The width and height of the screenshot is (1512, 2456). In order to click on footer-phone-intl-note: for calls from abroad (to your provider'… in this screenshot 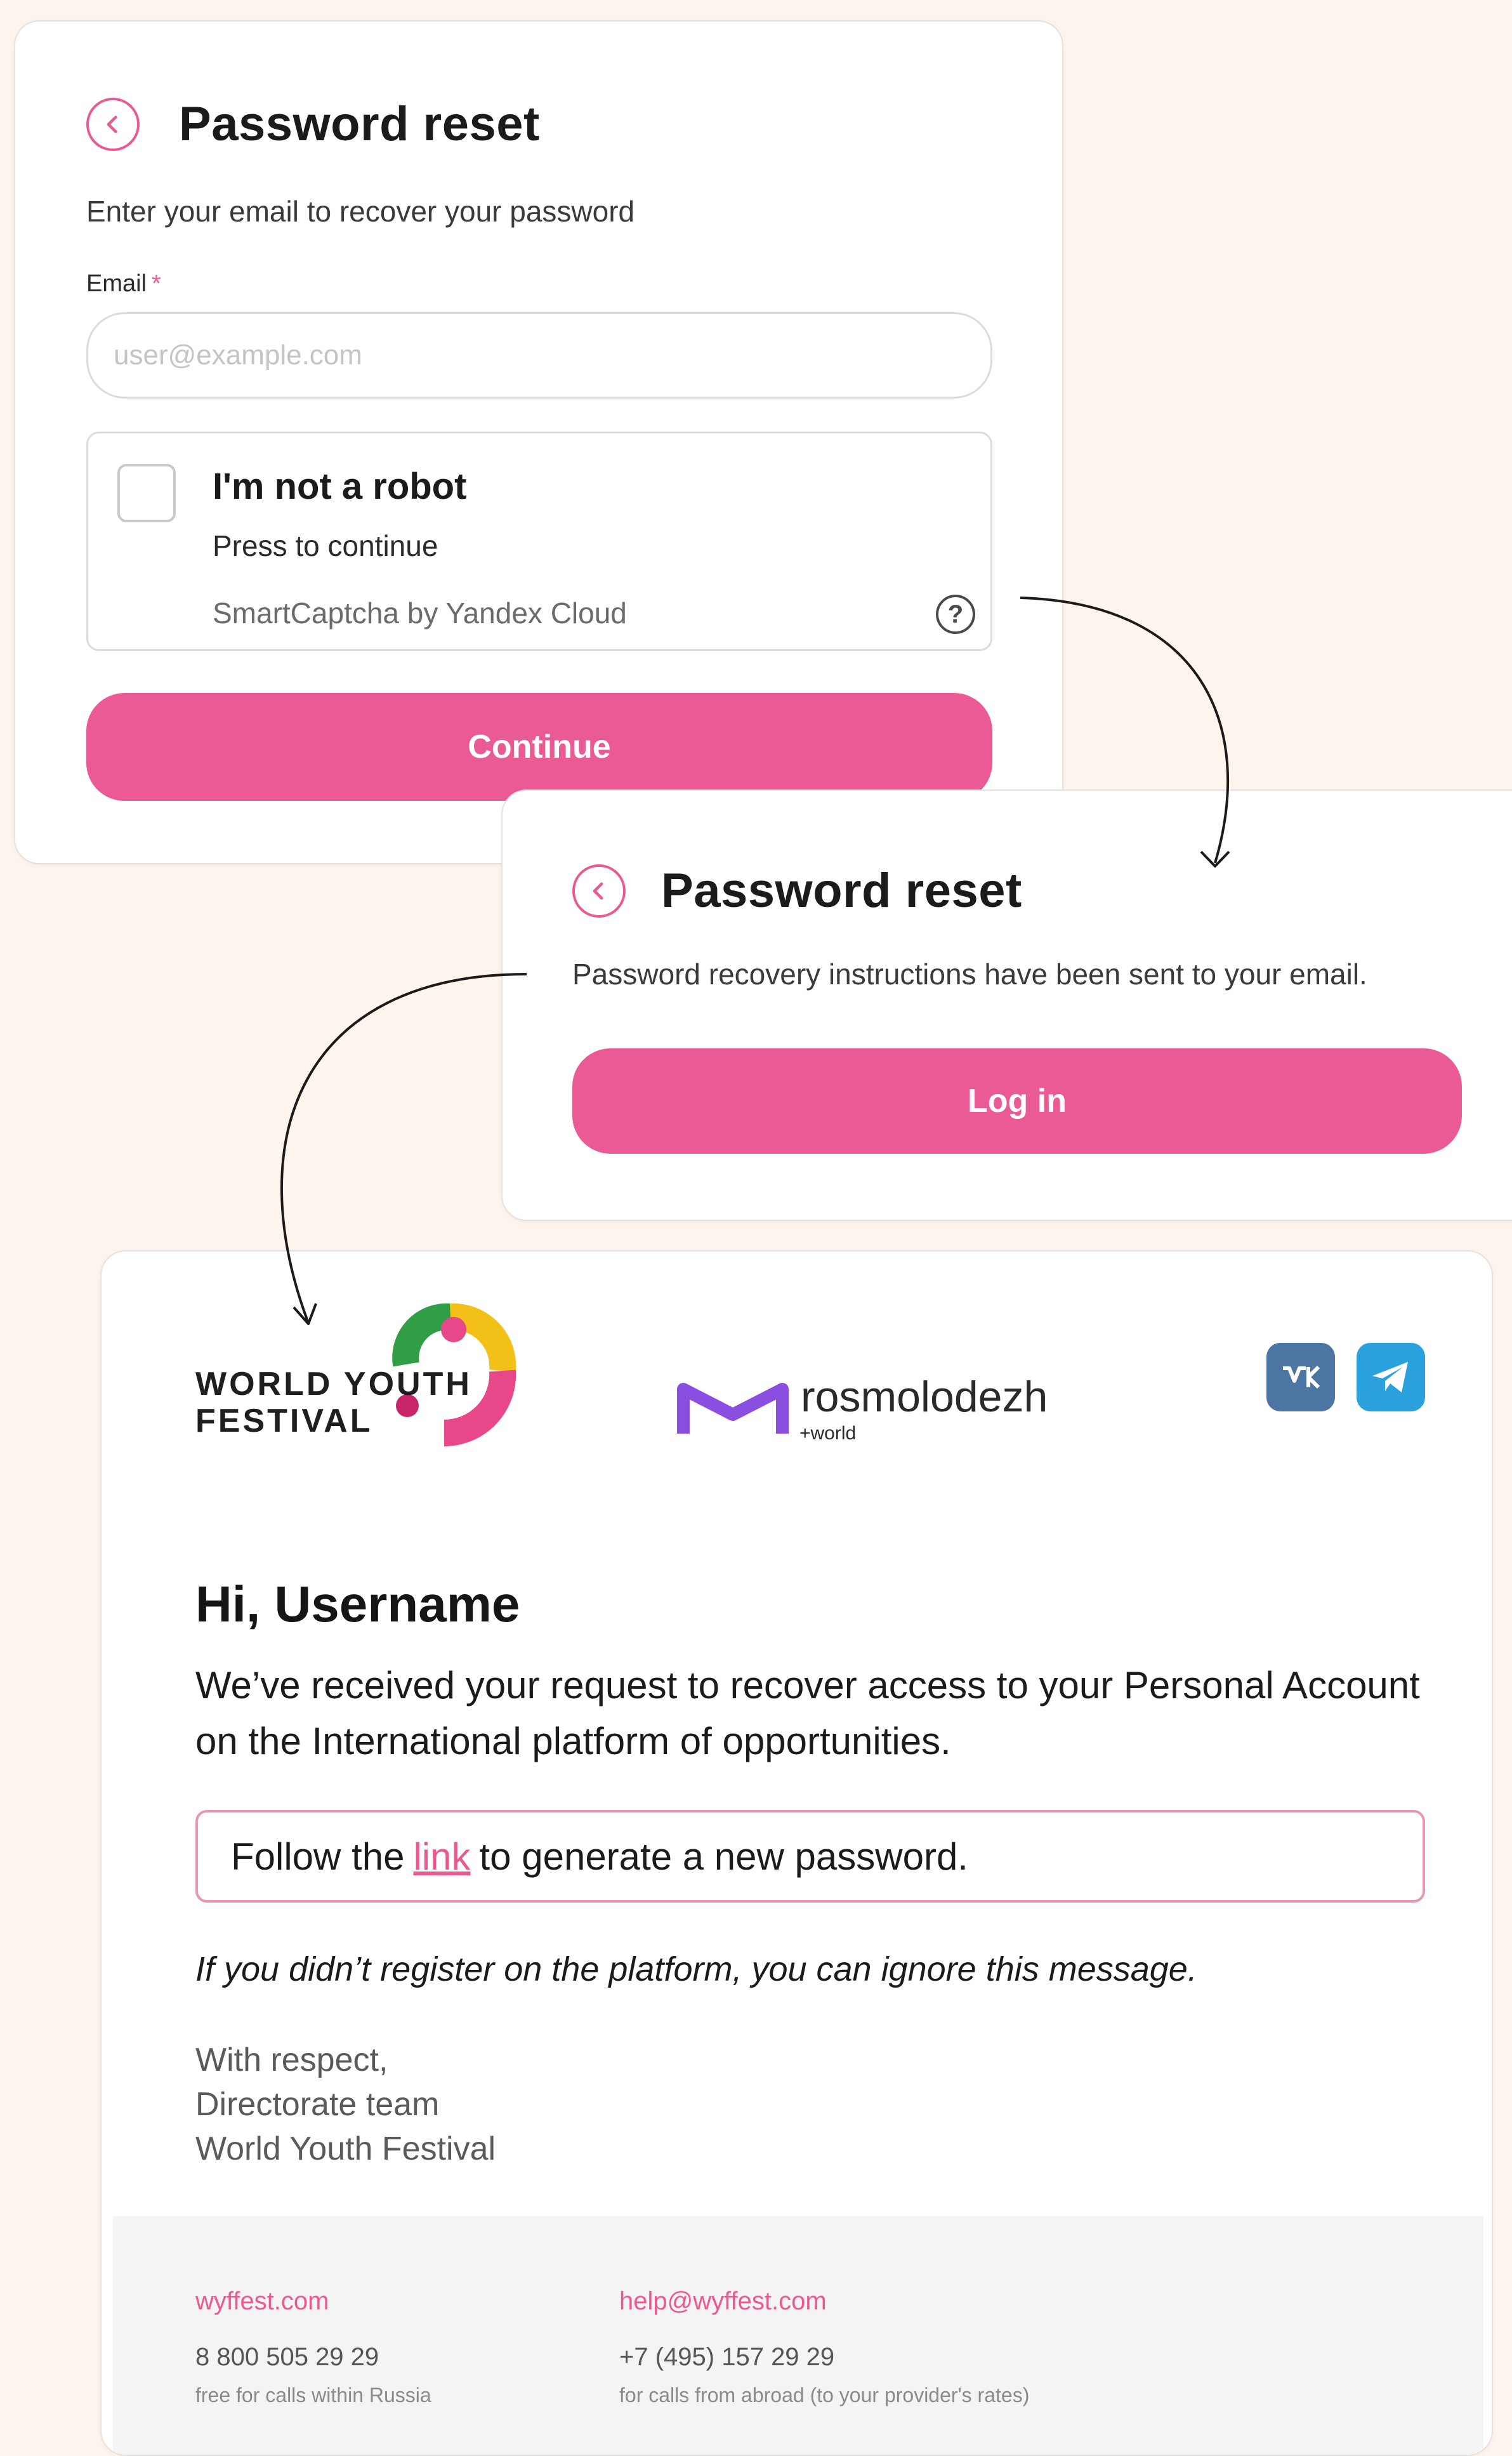, I will do `click(825, 2395)`.